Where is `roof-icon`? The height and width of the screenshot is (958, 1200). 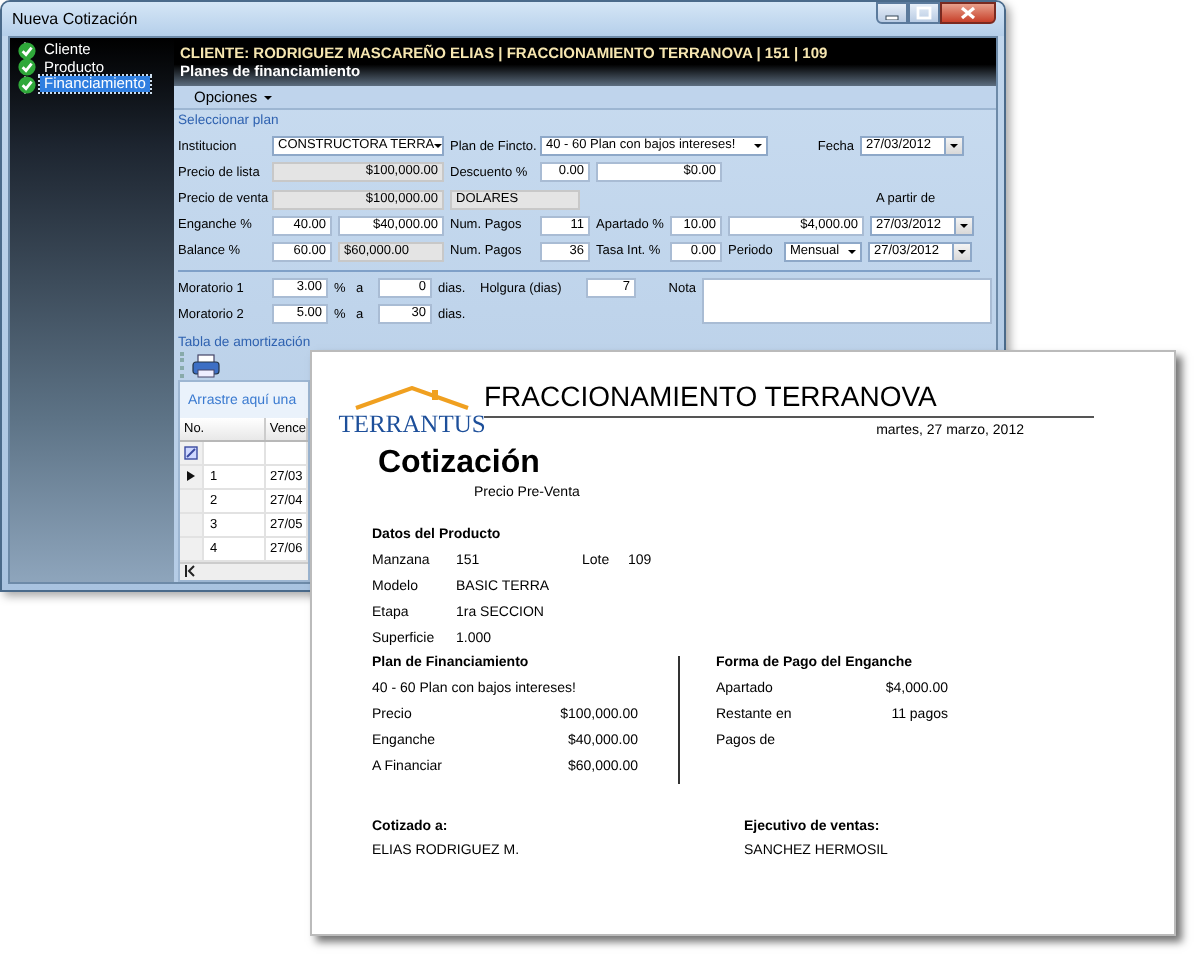 roof-icon is located at coordinates (412, 398).